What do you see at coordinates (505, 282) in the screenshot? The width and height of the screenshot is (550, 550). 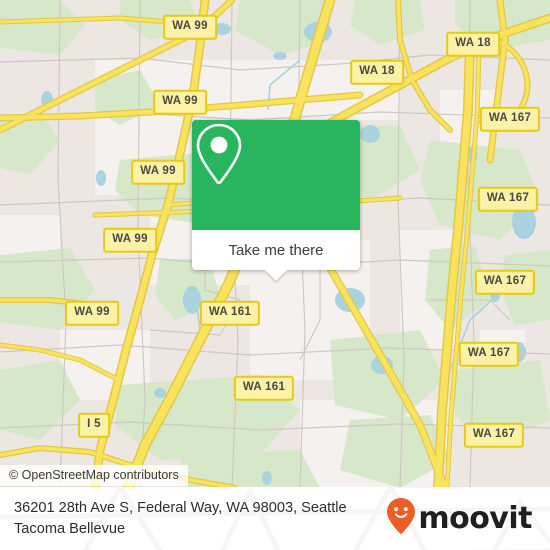 I see `shield-wa-167-c: WA 167` at bounding box center [505, 282].